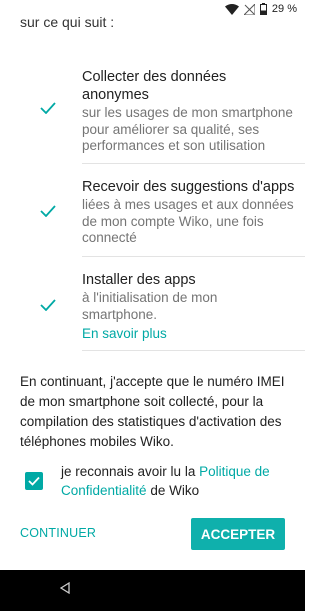 The height and width of the screenshot is (611, 320). Describe the element at coordinates (238, 534) in the screenshot. I see `accept-button: ACCEPTER` at that location.